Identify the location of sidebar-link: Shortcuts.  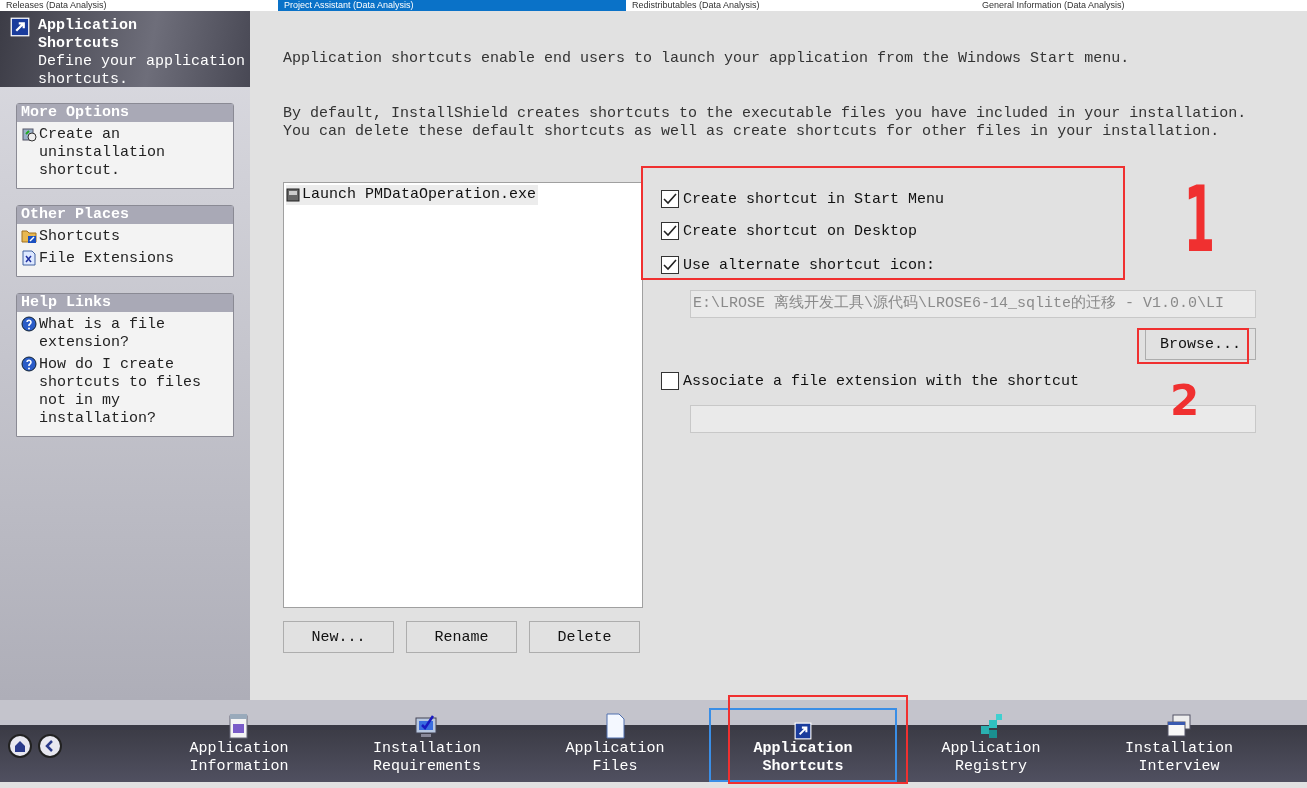
(124, 237).